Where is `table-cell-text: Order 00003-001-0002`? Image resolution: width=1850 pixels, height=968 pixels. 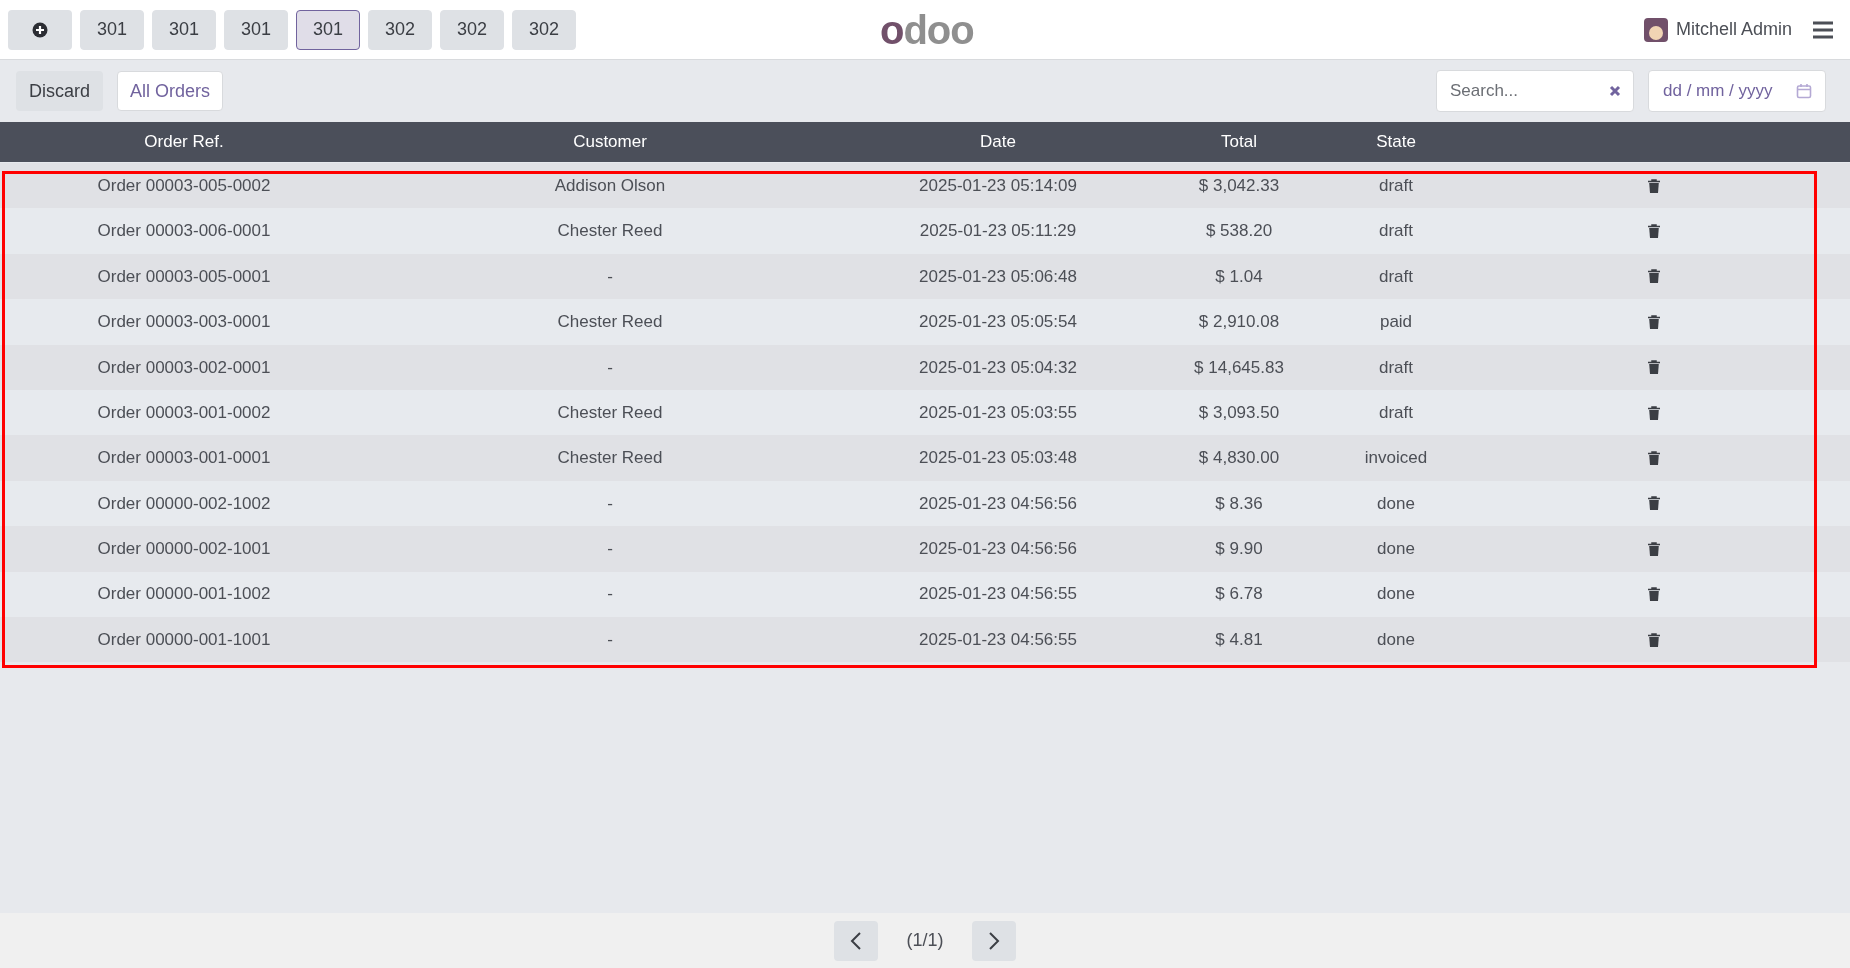 table-cell-text: Order 00003-001-0002 is located at coordinates (184, 412).